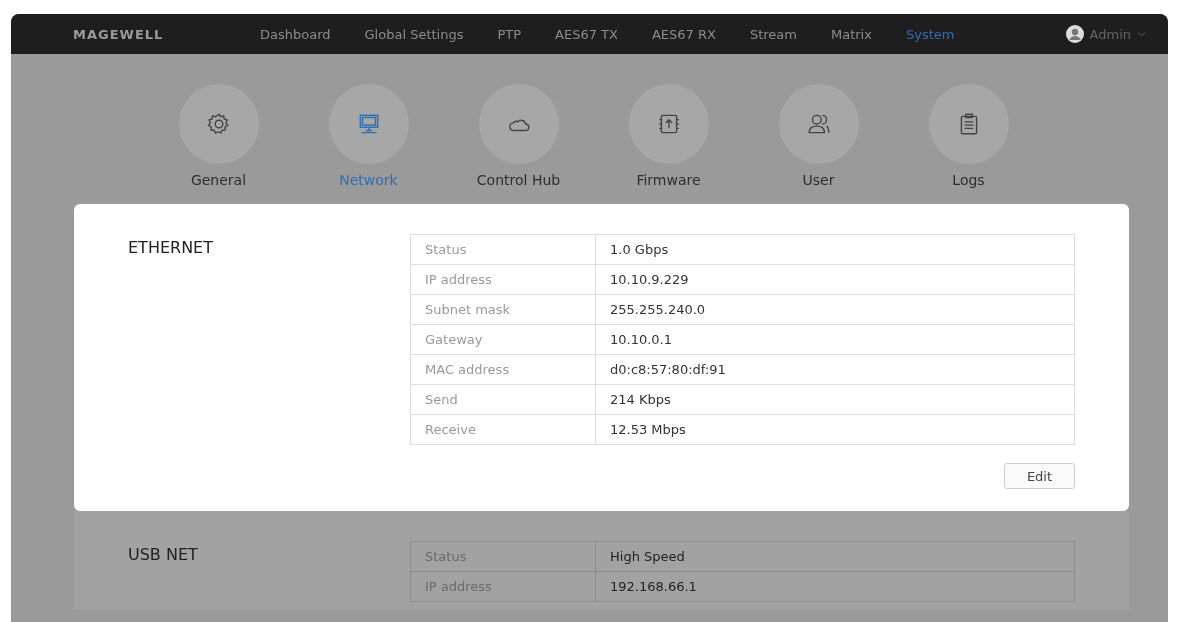 Image resolution: width=1179 pixels, height=622 pixels. I want to click on table-cell: 10.10.9.229, so click(835, 279).